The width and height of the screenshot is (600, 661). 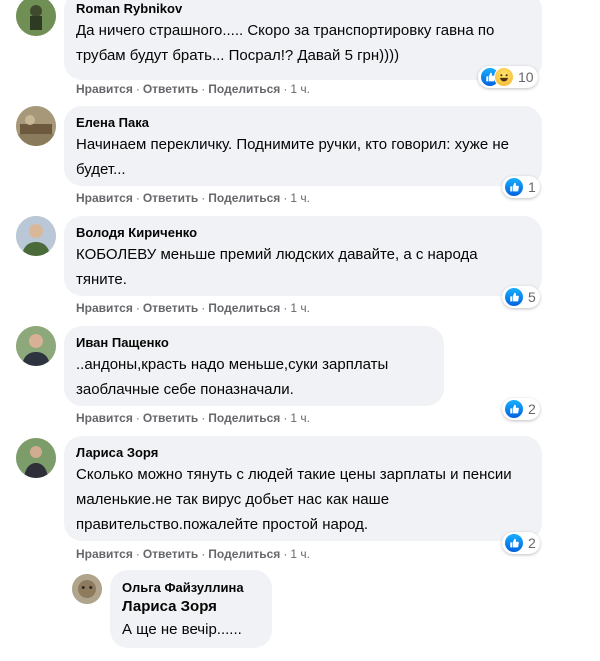 I want to click on reply-mention: Лариса Зоря, so click(x=191, y=607).